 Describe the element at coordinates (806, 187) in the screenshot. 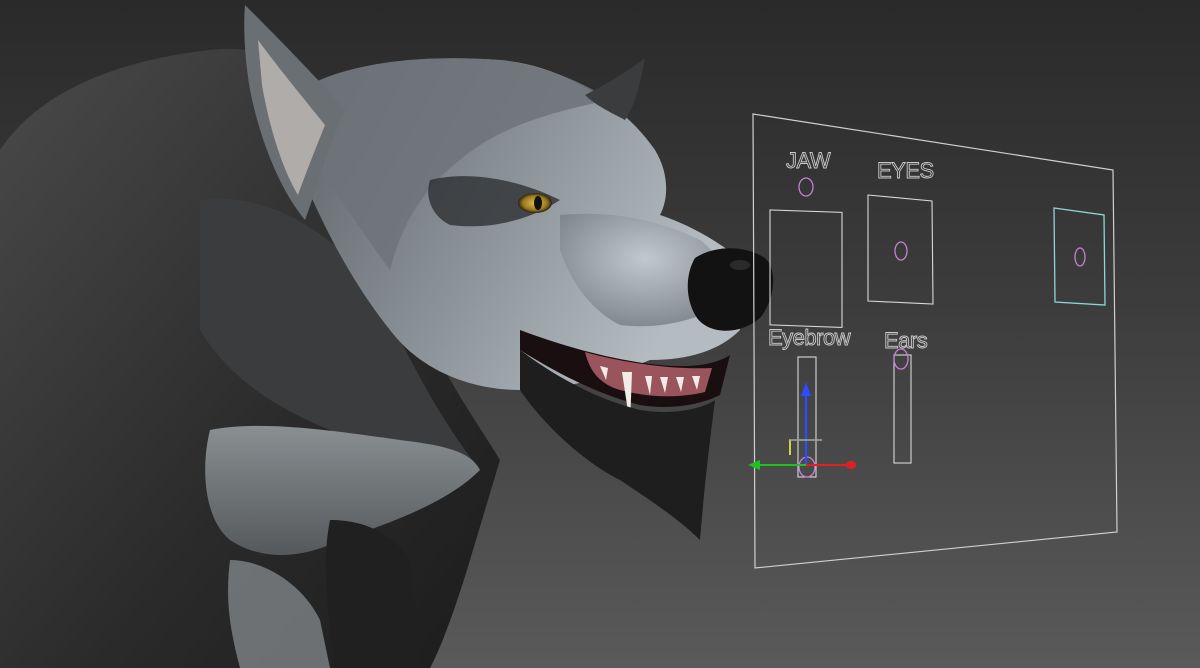

I see `jaw-handle` at that location.